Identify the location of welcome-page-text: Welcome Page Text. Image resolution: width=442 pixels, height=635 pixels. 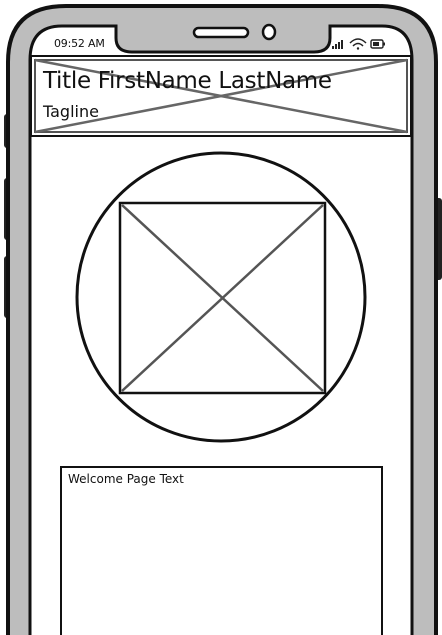
(126, 479).